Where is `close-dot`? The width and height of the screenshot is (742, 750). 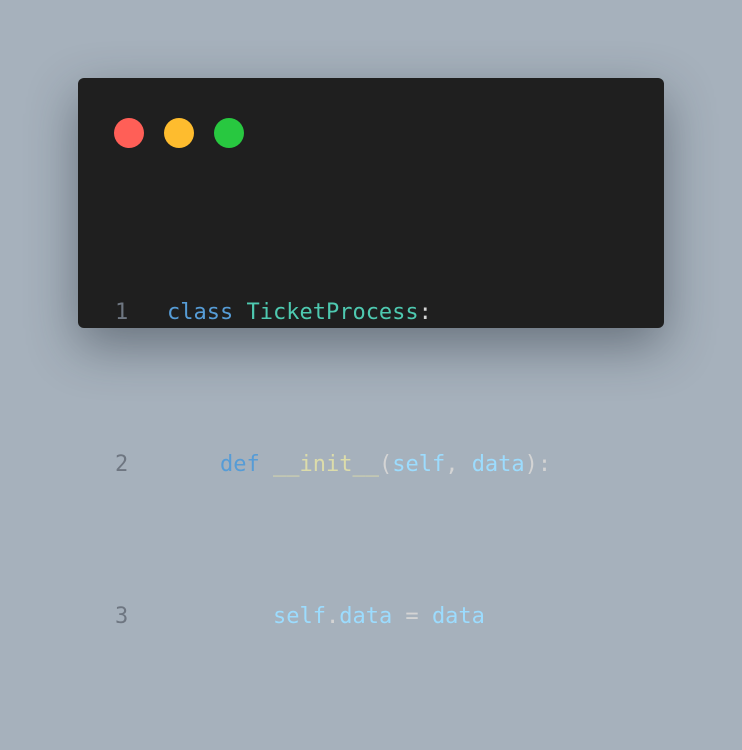 close-dot is located at coordinates (129, 133).